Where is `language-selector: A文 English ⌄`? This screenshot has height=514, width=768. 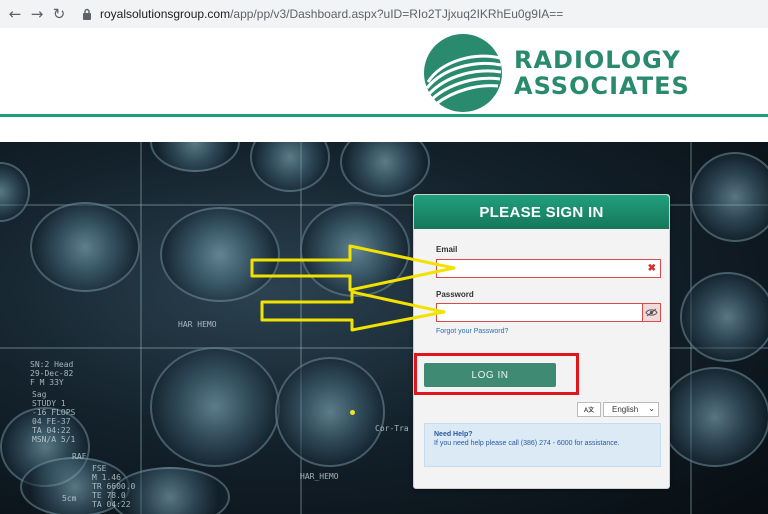
language-selector: A文 English ⌄ is located at coordinates (618, 409).